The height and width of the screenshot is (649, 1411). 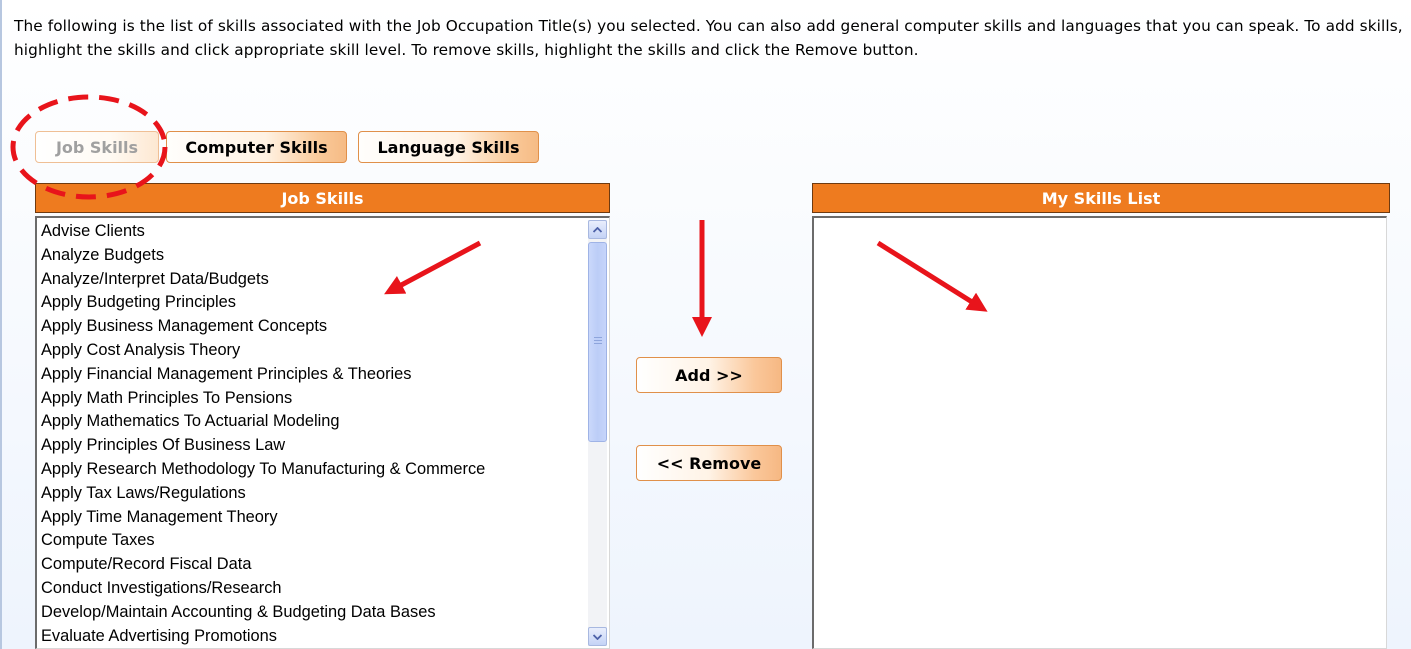 I want to click on list-item: Conduct Investigations/Research, so click(x=313, y=589).